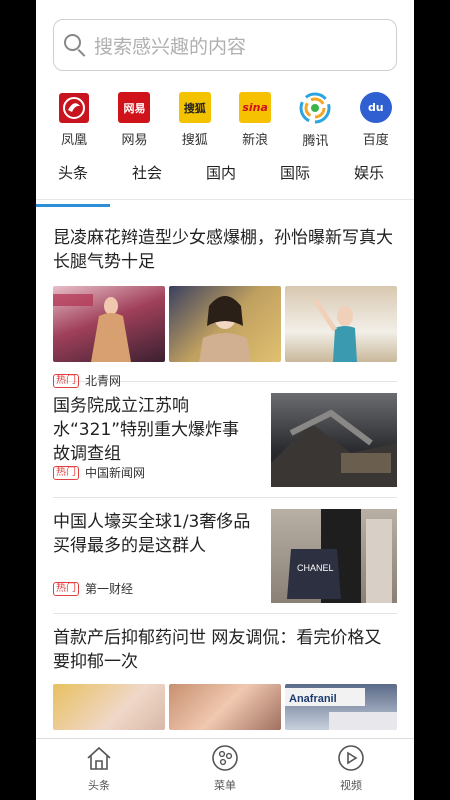 The width and height of the screenshot is (450, 800). Describe the element at coordinates (375, 107) in the screenshot. I see `baidu-logo-icon: du` at that location.